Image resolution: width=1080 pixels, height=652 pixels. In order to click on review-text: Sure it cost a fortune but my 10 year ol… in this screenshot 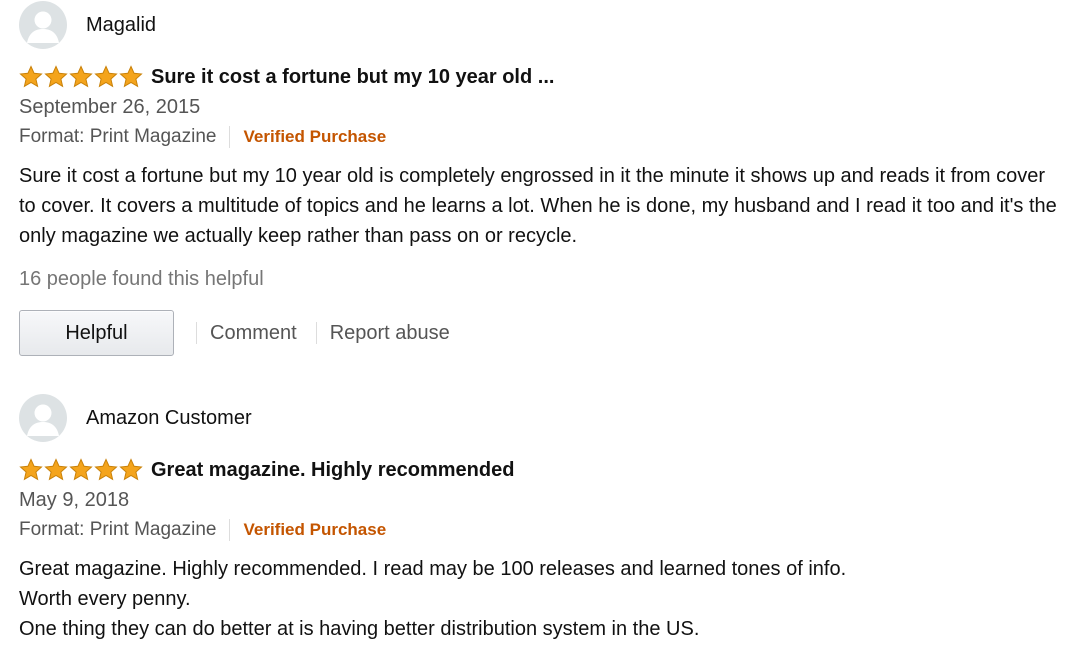, I will do `click(538, 206)`.